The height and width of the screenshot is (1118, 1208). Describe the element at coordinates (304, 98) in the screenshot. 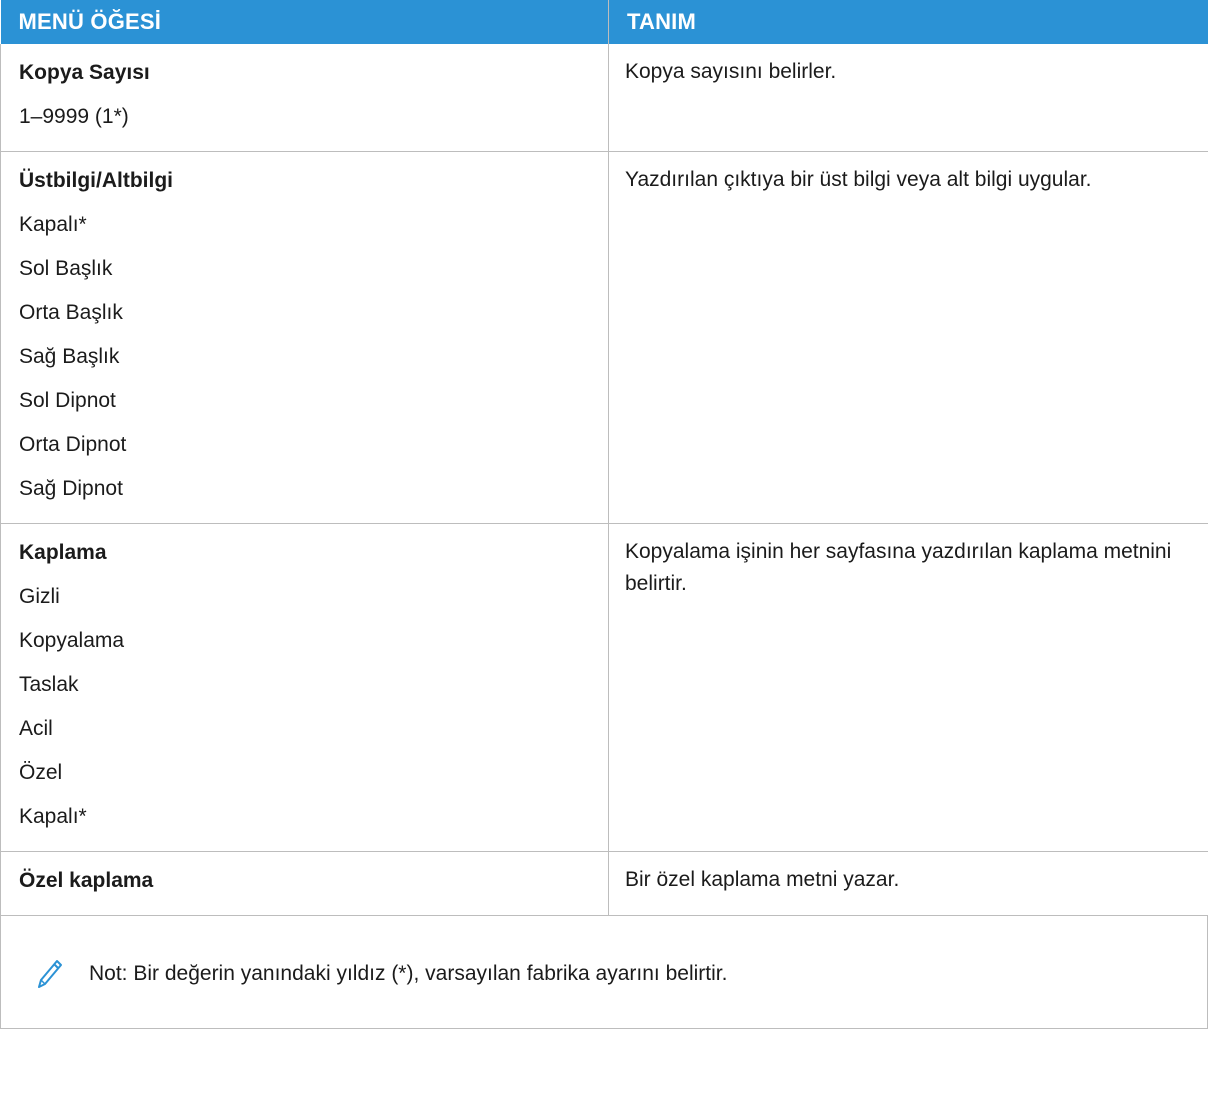

I see `menu-item-cell: Kopya Sayısı 1–9999 (1*)` at that location.